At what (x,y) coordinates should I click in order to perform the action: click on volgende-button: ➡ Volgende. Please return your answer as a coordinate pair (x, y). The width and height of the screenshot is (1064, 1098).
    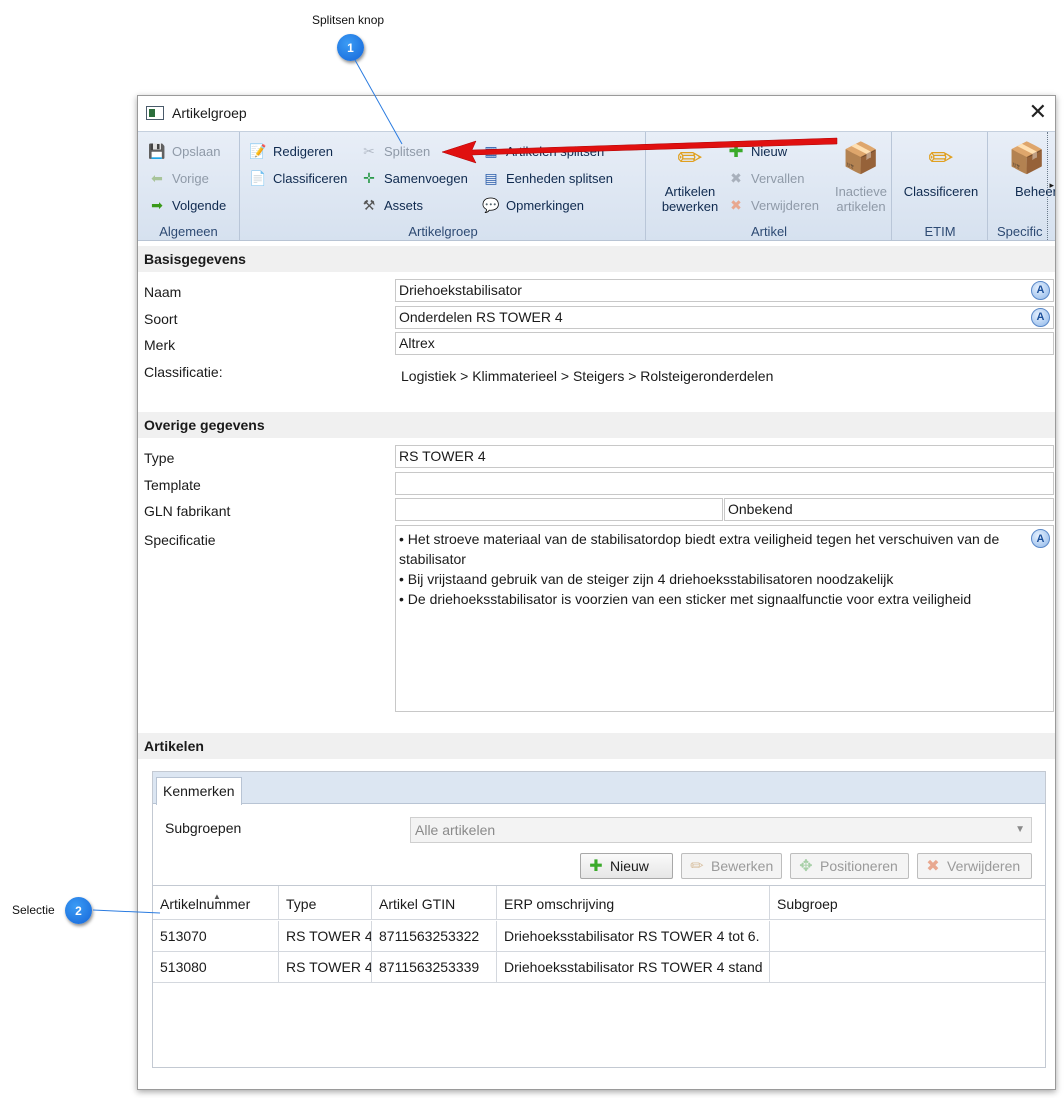
    Looking at the image, I should click on (187, 205).